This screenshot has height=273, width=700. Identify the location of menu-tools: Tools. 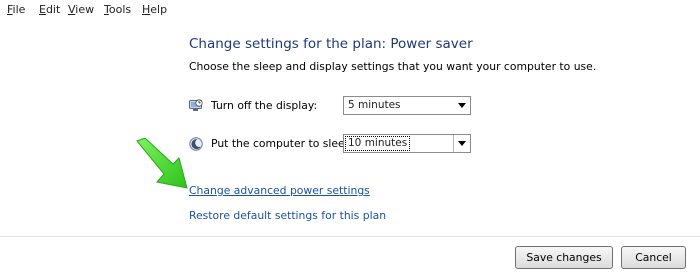
(117, 10).